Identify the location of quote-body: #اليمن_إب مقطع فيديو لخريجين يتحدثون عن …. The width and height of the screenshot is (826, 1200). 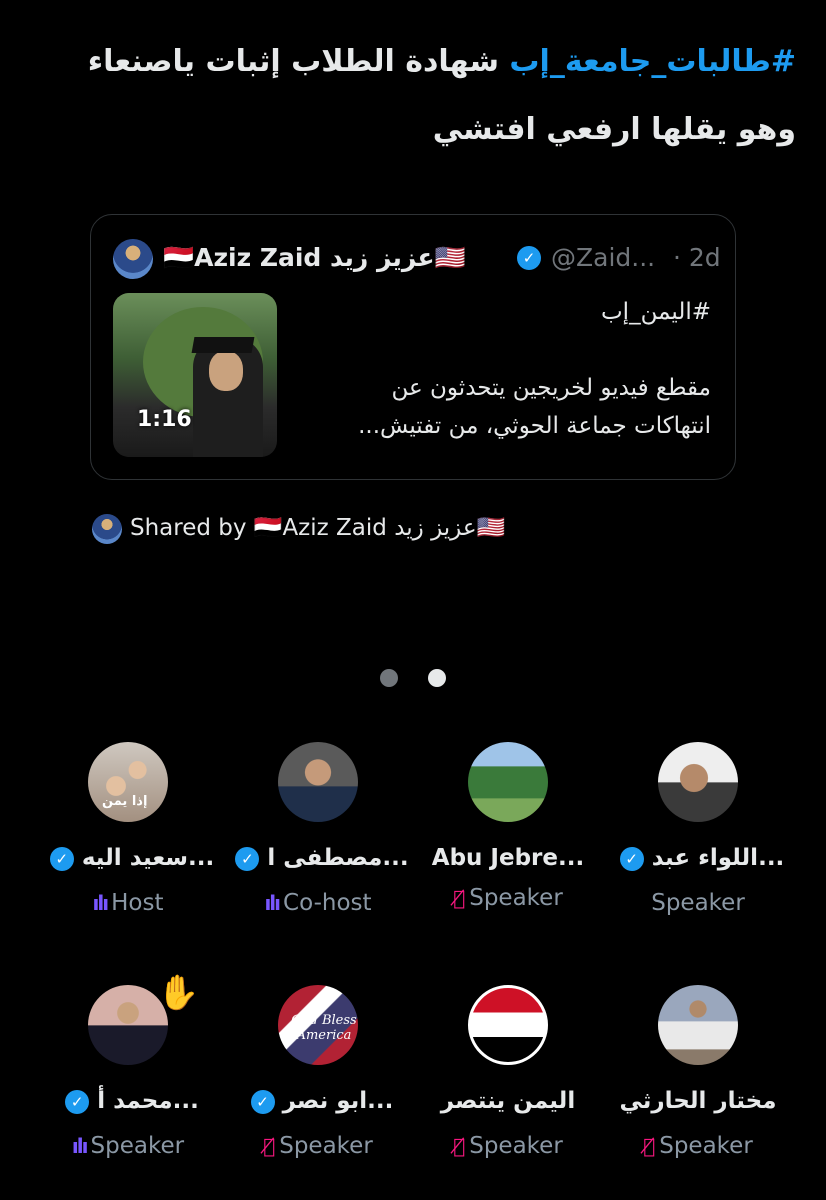
(501, 369).